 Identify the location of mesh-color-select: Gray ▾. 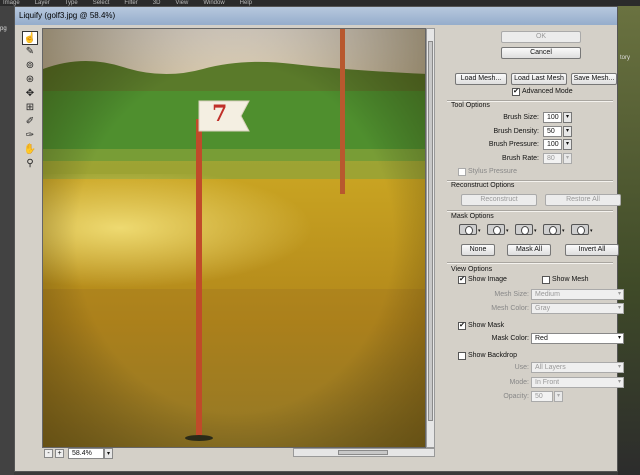
(577, 308).